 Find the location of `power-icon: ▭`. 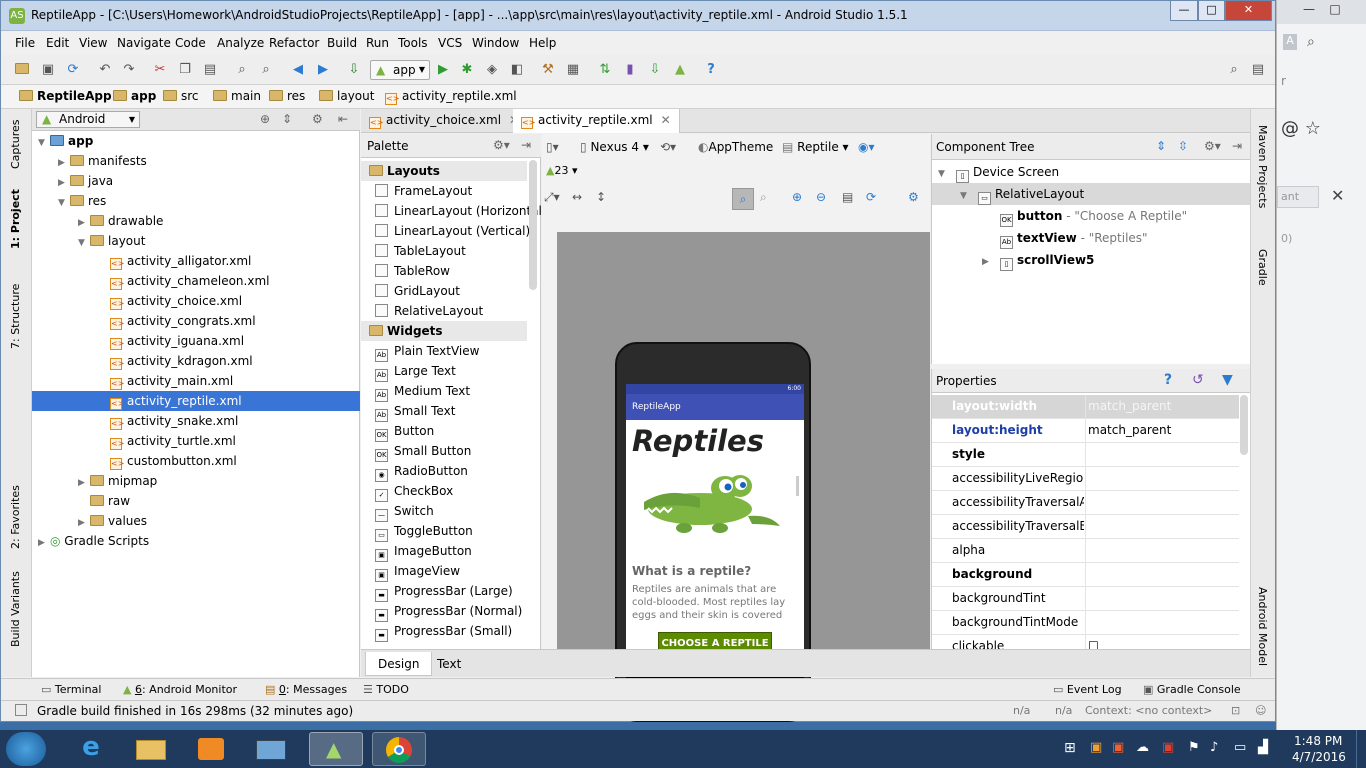

power-icon: ▭ is located at coordinates (1240, 747).